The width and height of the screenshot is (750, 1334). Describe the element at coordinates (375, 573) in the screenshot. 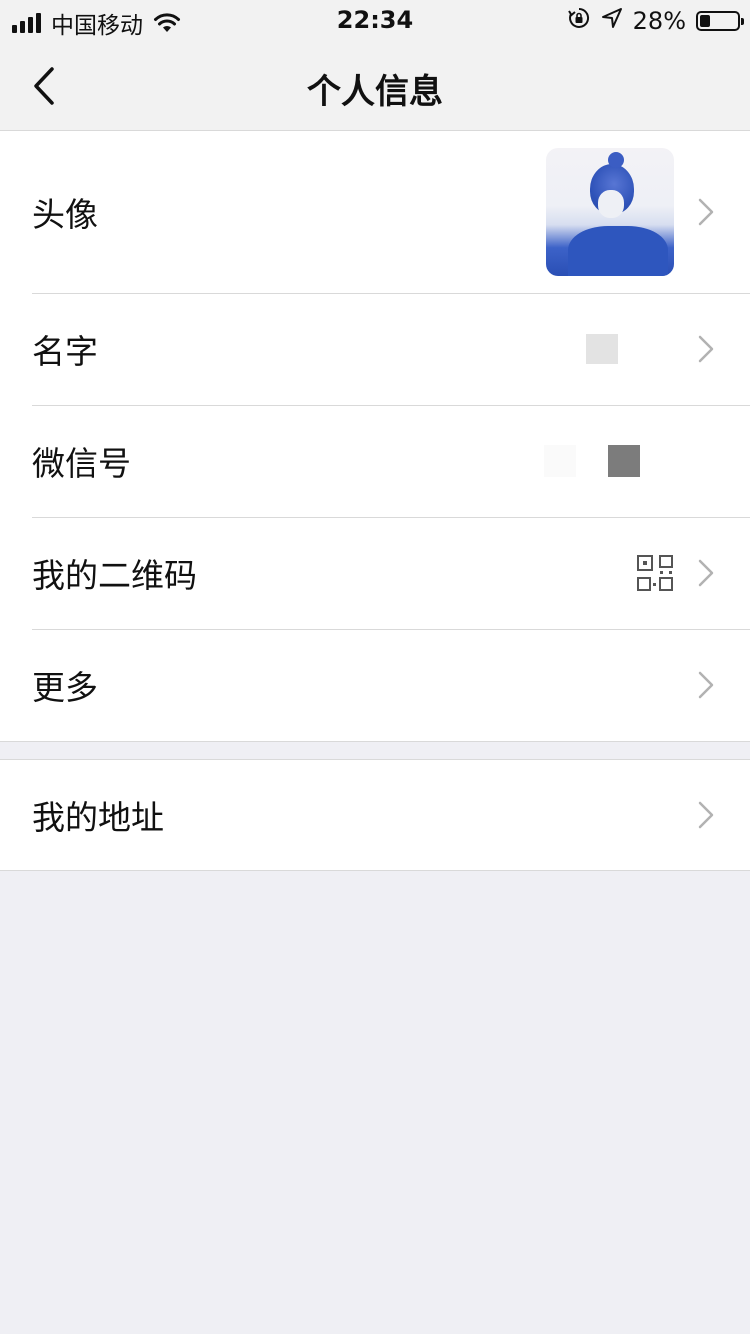

I see `qr-code-row: 我的二维码` at that location.